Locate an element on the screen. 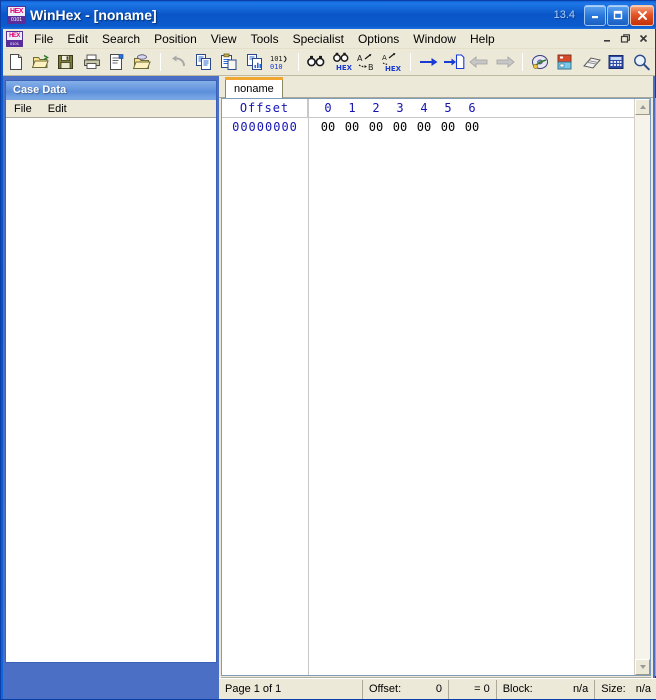 The width and height of the screenshot is (656, 700). window-title: WinHex - [noname] is located at coordinates (93, 15).